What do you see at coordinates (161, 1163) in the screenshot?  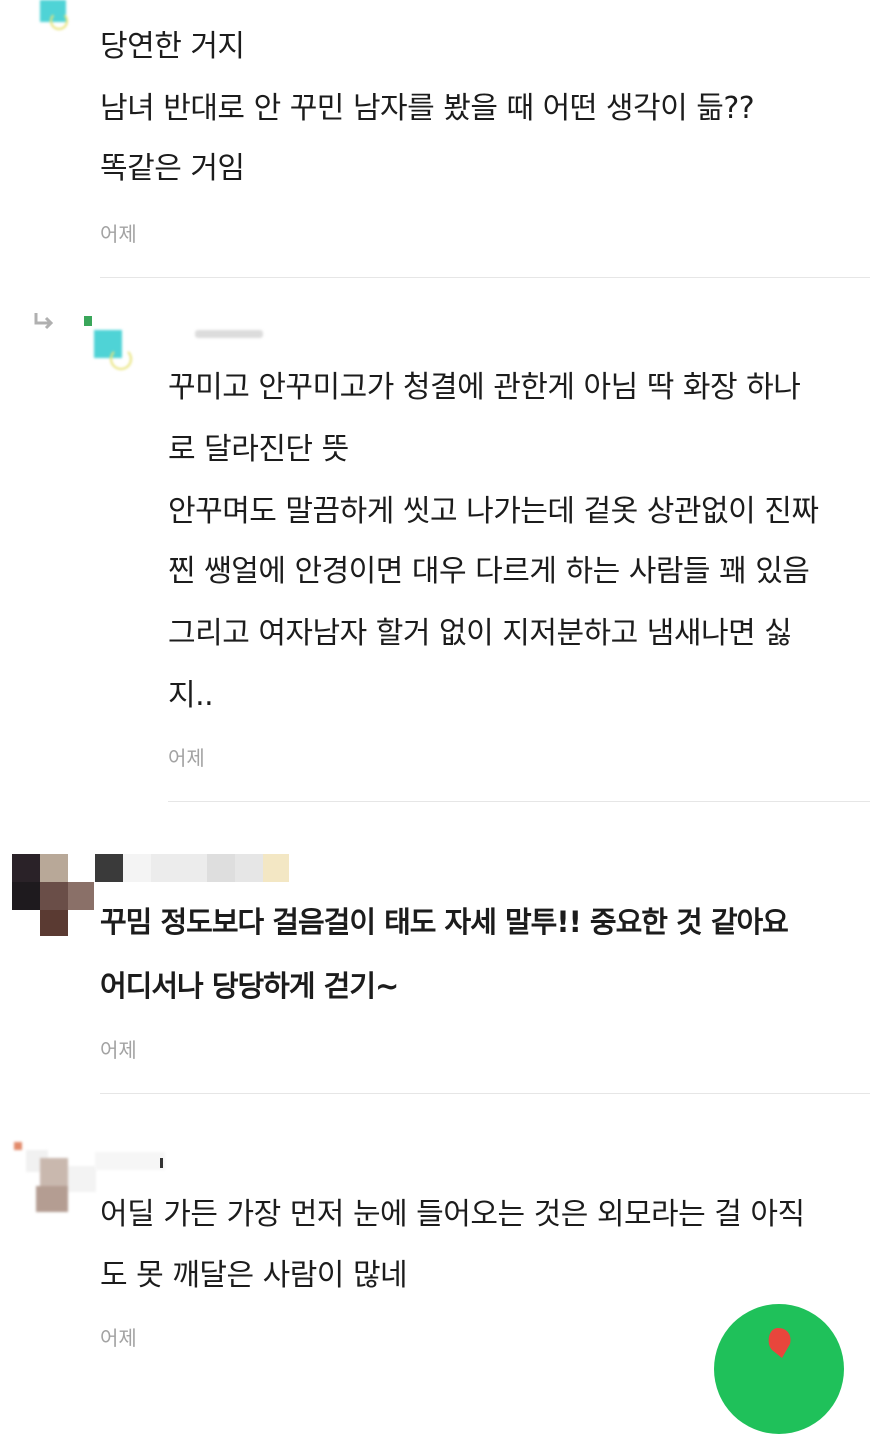 I see `username-mark` at bounding box center [161, 1163].